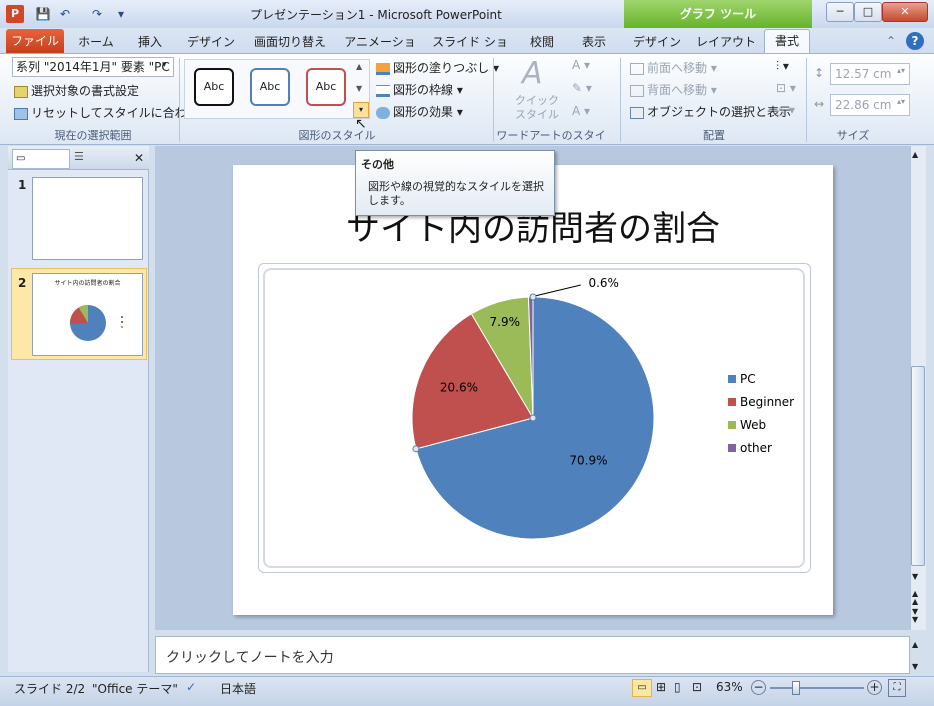 The image size is (934, 706). I want to click on notes-placeholder: クリックしてノートを入力, so click(537, 657).